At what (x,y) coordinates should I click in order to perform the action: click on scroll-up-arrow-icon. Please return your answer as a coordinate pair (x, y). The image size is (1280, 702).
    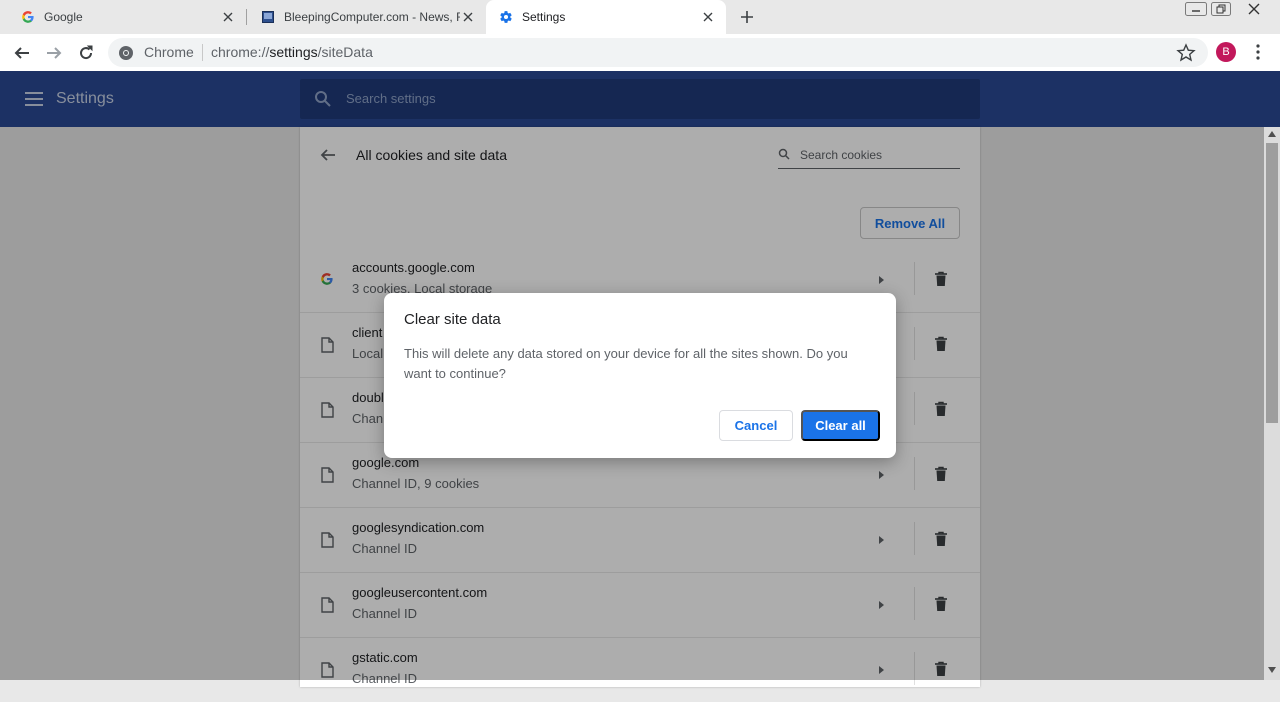
    Looking at the image, I should click on (1272, 134).